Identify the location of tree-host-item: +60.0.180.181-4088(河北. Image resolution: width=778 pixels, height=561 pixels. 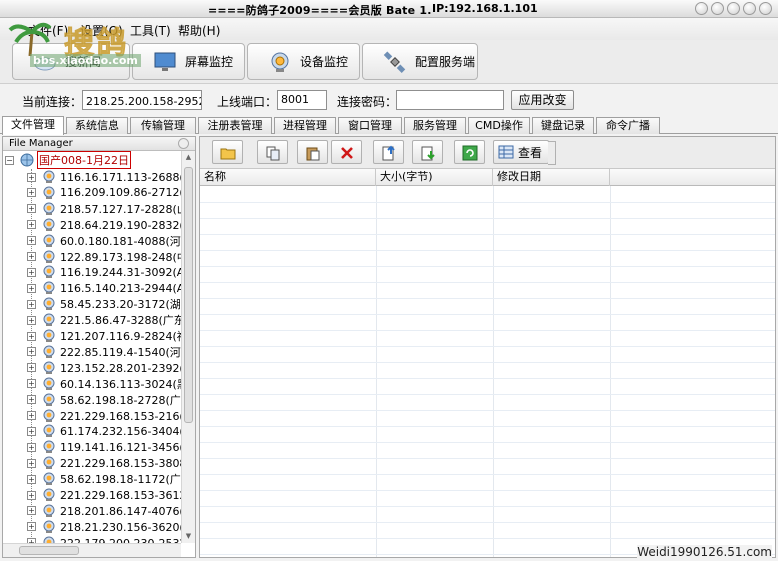
(104, 241).